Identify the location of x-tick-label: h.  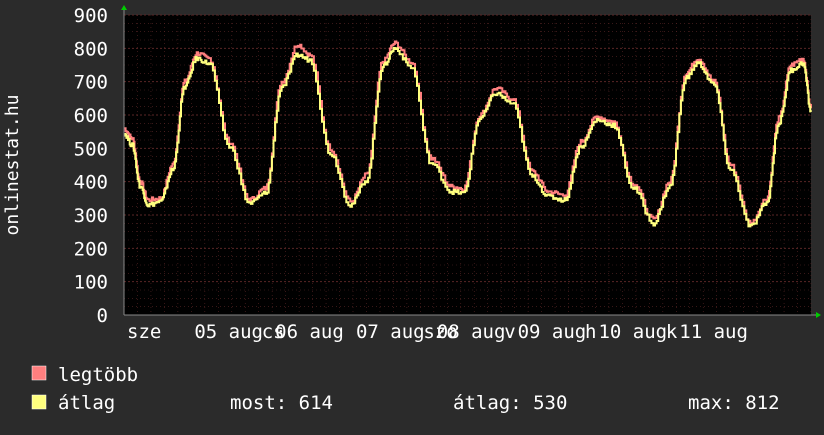
(590, 332).